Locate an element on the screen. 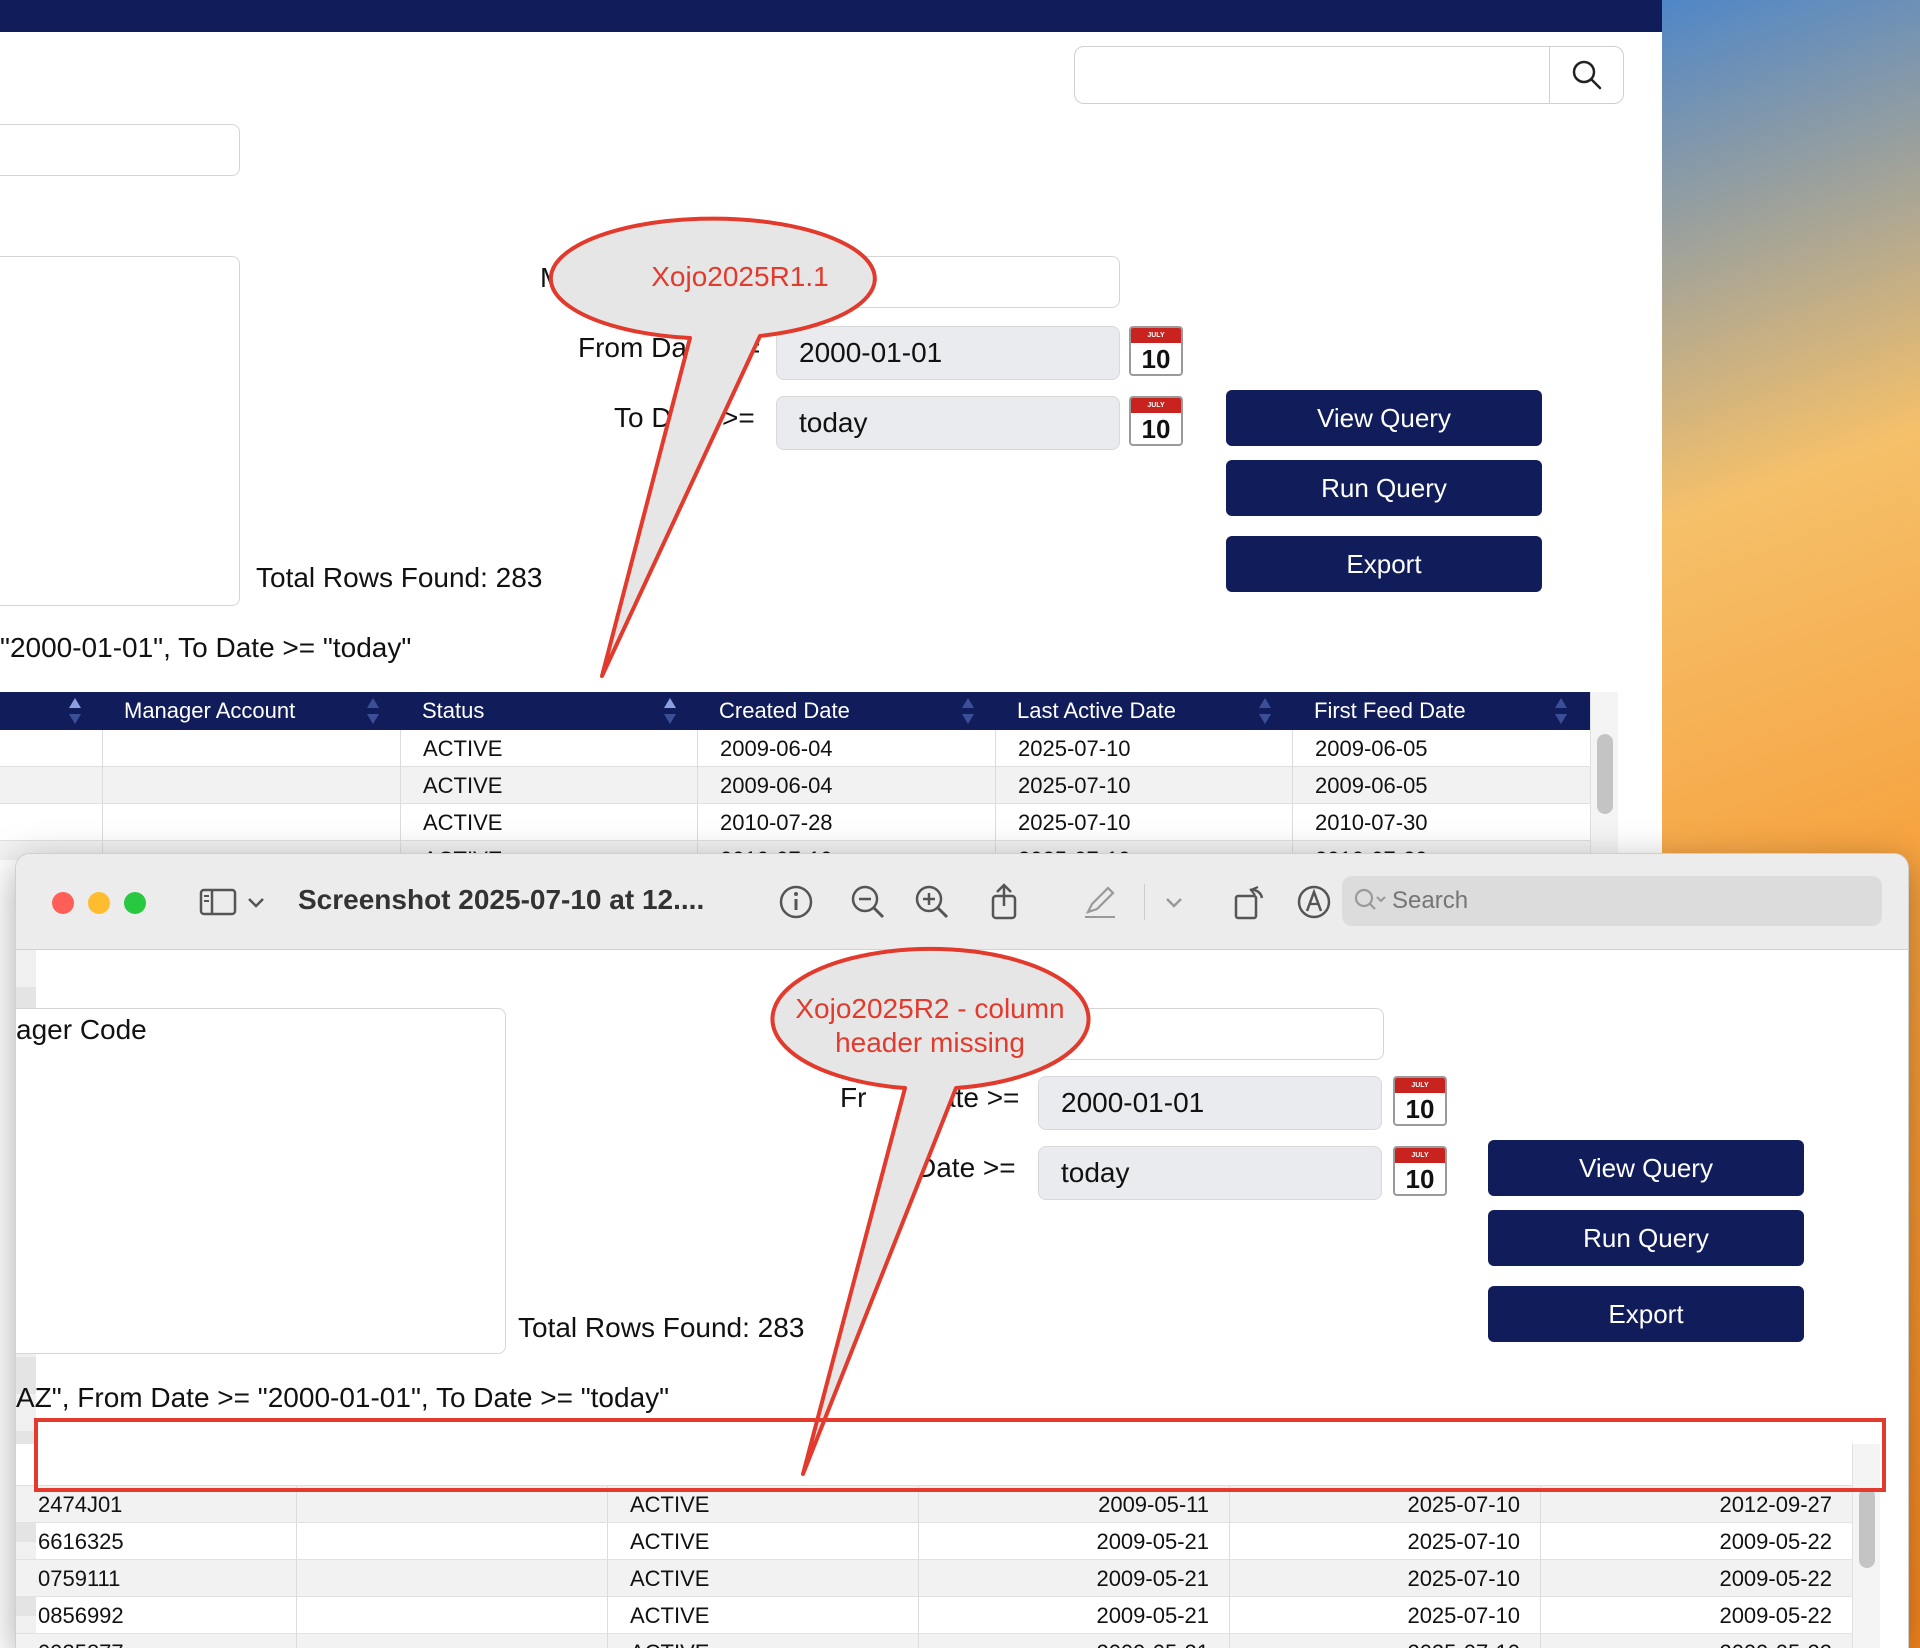 This screenshot has width=1920, height=1648. preview-search is located at coordinates (1612, 901).